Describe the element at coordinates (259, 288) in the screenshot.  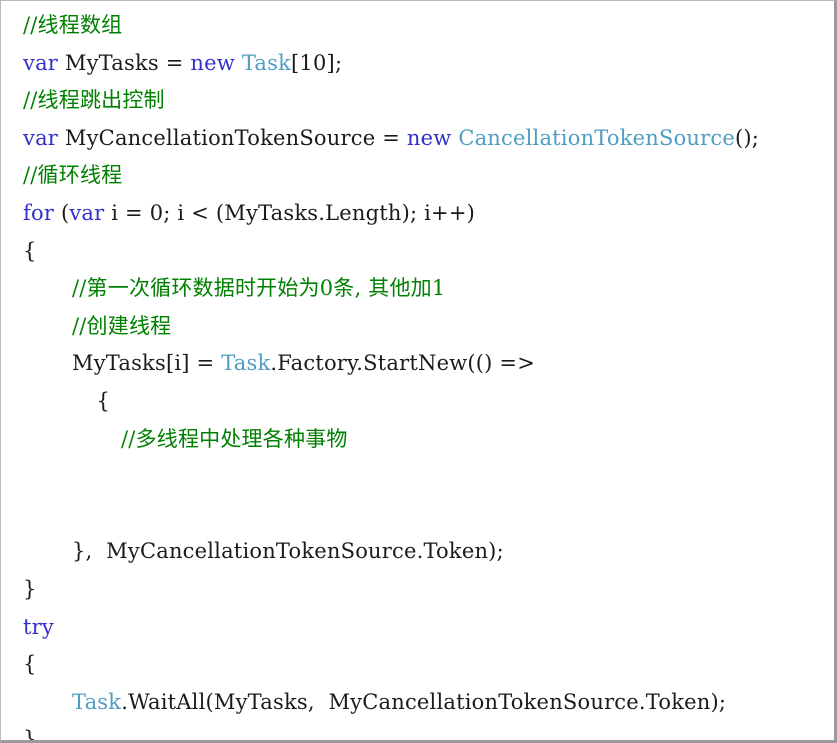
I see `code-token-comment: //第一次循环数据时开始为0条, 其他加1` at that location.